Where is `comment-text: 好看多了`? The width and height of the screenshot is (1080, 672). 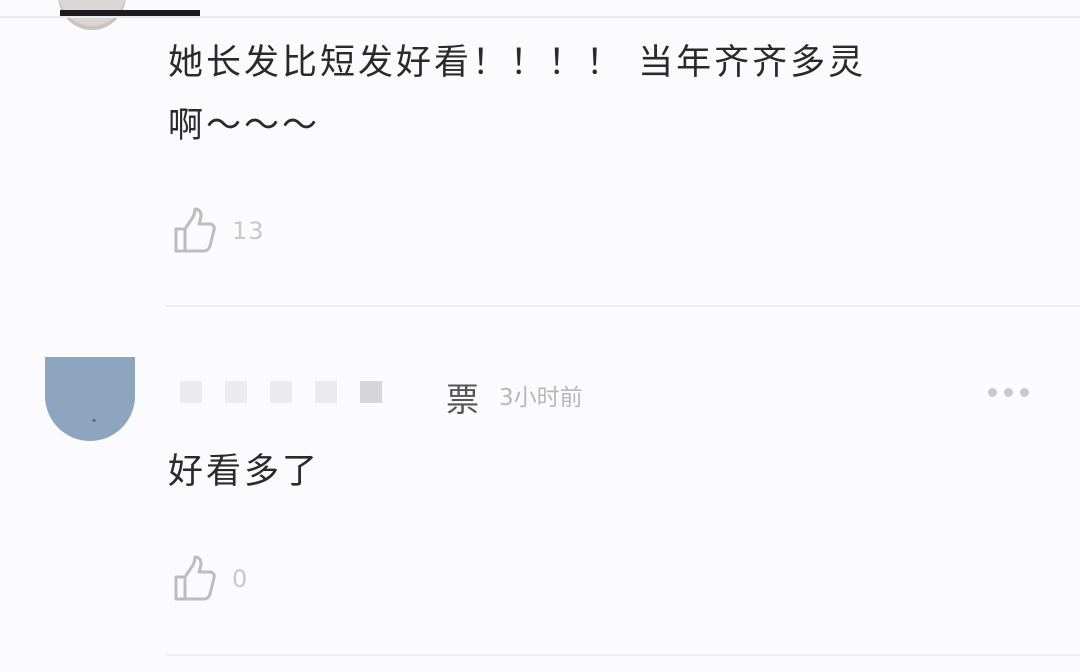
comment-text: 好看多了 is located at coordinates (244, 472).